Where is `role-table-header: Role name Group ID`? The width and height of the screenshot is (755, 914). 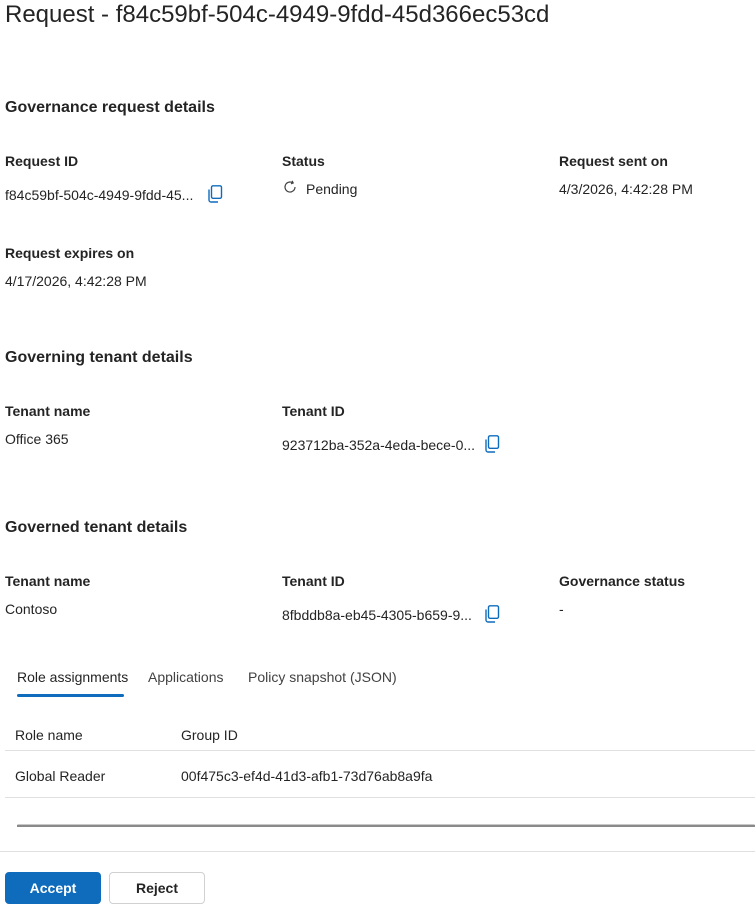 role-table-header: Role name Group ID is located at coordinates (380, 735).